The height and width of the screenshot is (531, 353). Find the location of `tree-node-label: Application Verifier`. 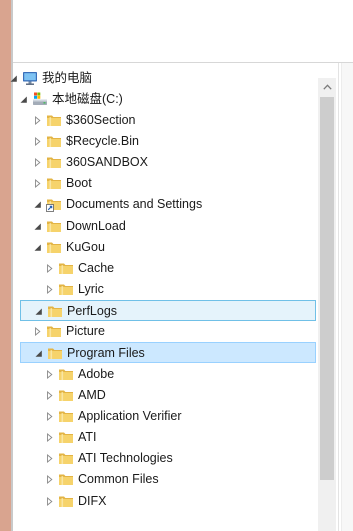

tree-node-label: Application Verifier is located at coordinates (130, 415).